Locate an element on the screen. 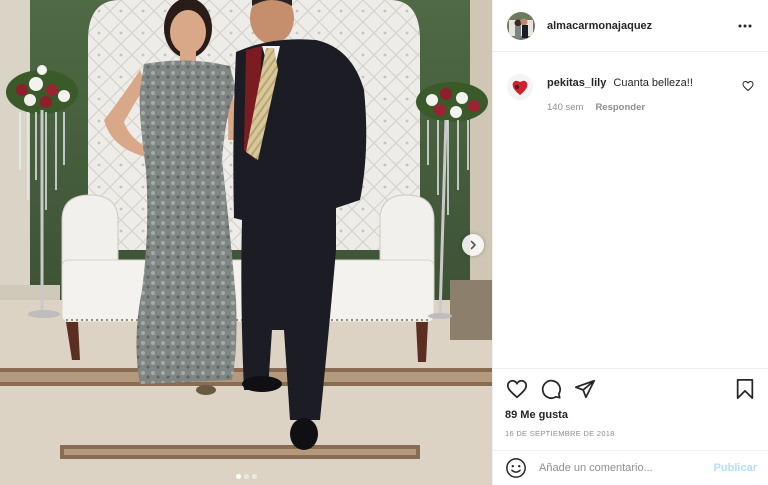 The image size is (768, 485). comment-meta: 140 sem Responder is located at coordinates (644, 107).